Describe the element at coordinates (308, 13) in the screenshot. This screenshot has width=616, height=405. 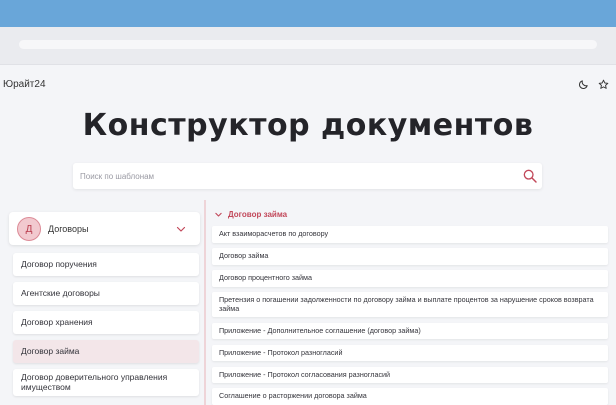
I see `top-band` at that location.